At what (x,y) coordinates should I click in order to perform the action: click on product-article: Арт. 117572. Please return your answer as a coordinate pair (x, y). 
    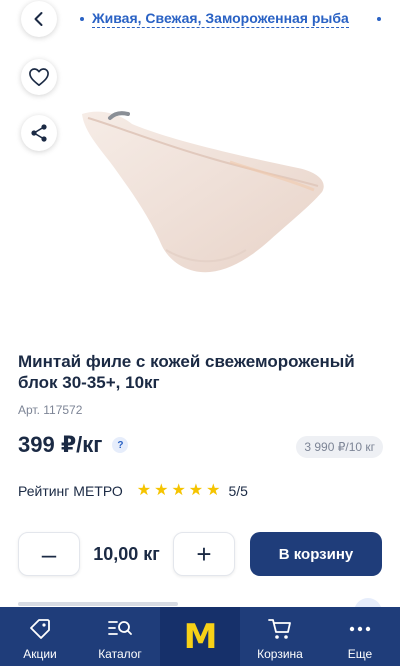
    Looking at the image, I should click on (50, 410).